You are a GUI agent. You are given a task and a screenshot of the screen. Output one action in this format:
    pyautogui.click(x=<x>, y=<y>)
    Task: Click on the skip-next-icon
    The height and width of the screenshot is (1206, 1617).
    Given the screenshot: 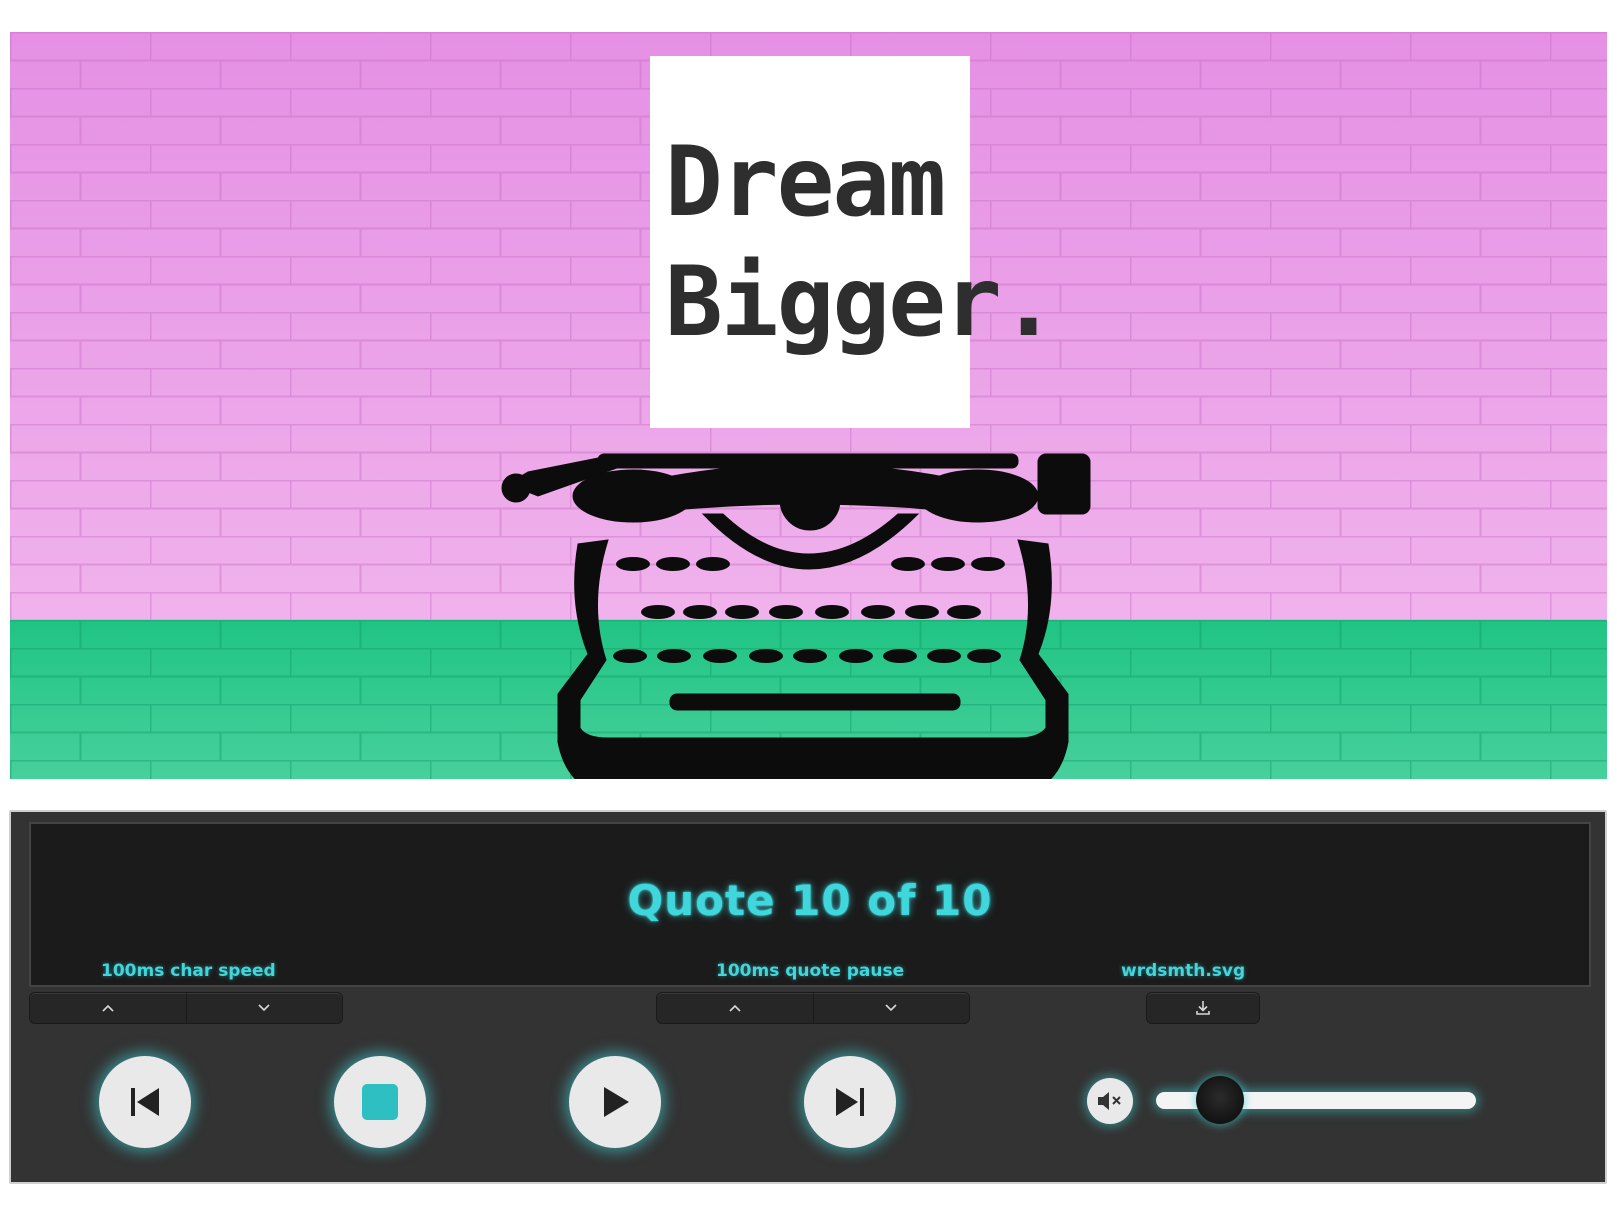 What is the action you would take?
    pyautogui.click(x=850, y=1102)
    